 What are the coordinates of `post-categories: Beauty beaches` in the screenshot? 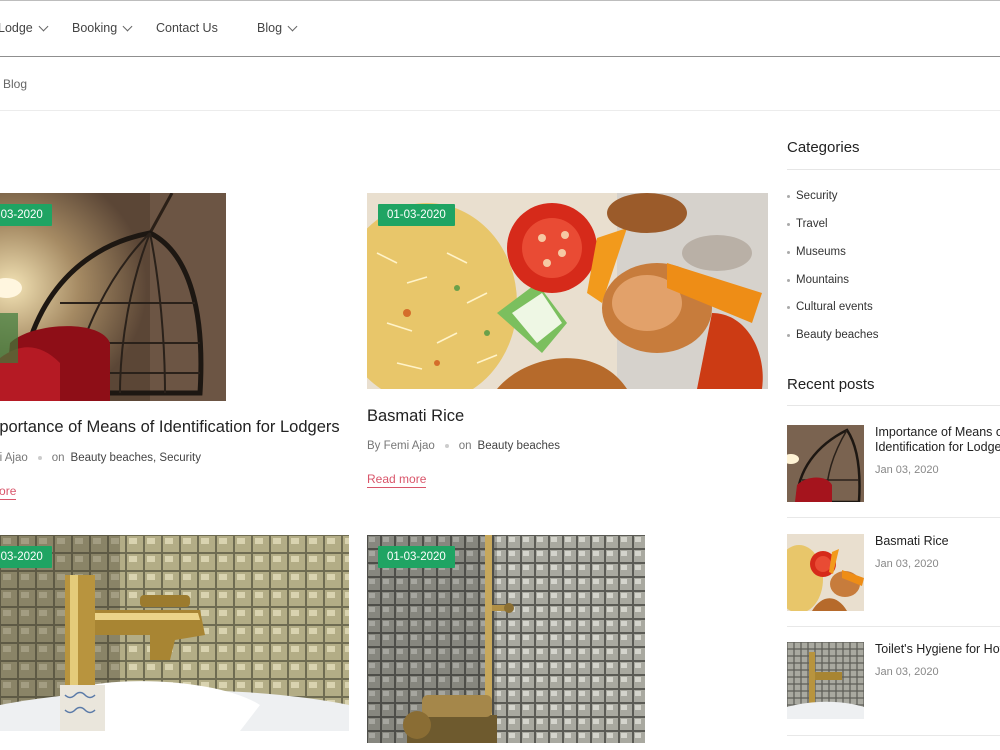 It's located at (519, 446).